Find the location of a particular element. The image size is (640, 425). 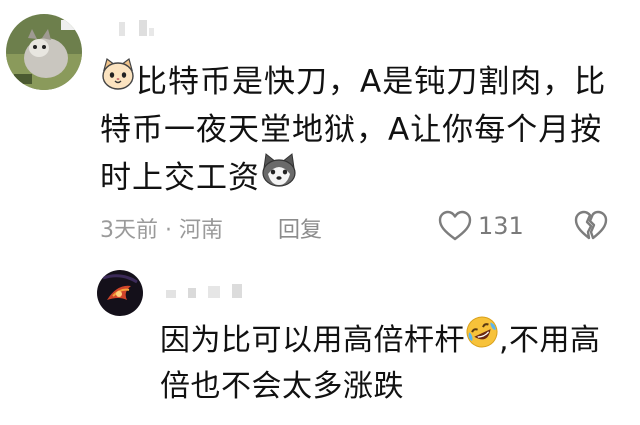

like-count: 131 is located at coordinates (501, 226).